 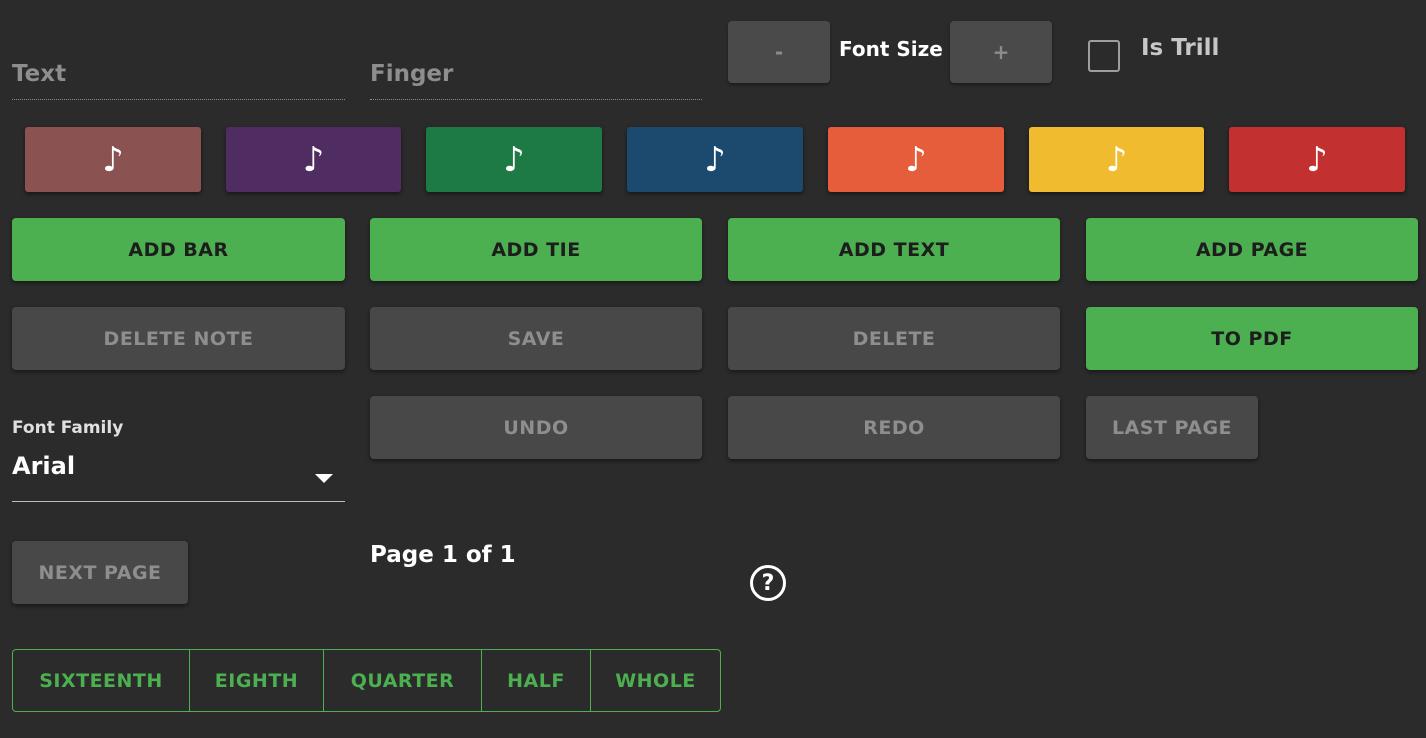 I want to click on note-color-button-5: ♪, so click(x=916, y=159).